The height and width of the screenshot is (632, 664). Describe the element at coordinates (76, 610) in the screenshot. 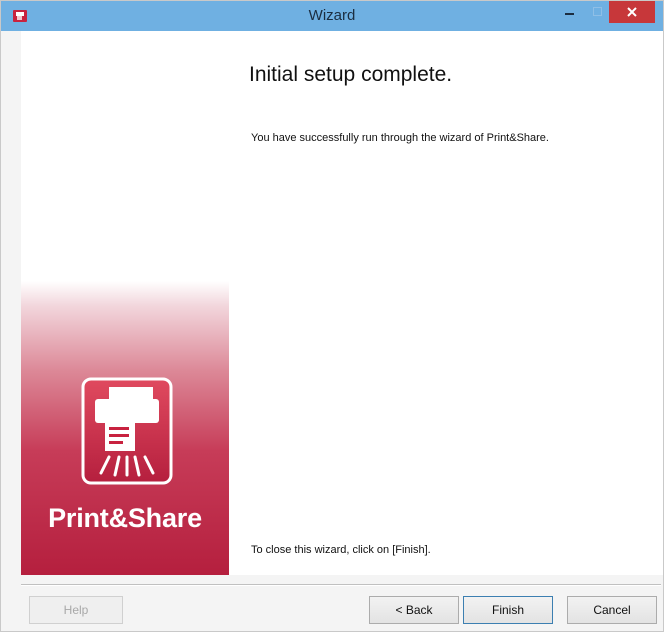

I see `help-button: Help` at that location.